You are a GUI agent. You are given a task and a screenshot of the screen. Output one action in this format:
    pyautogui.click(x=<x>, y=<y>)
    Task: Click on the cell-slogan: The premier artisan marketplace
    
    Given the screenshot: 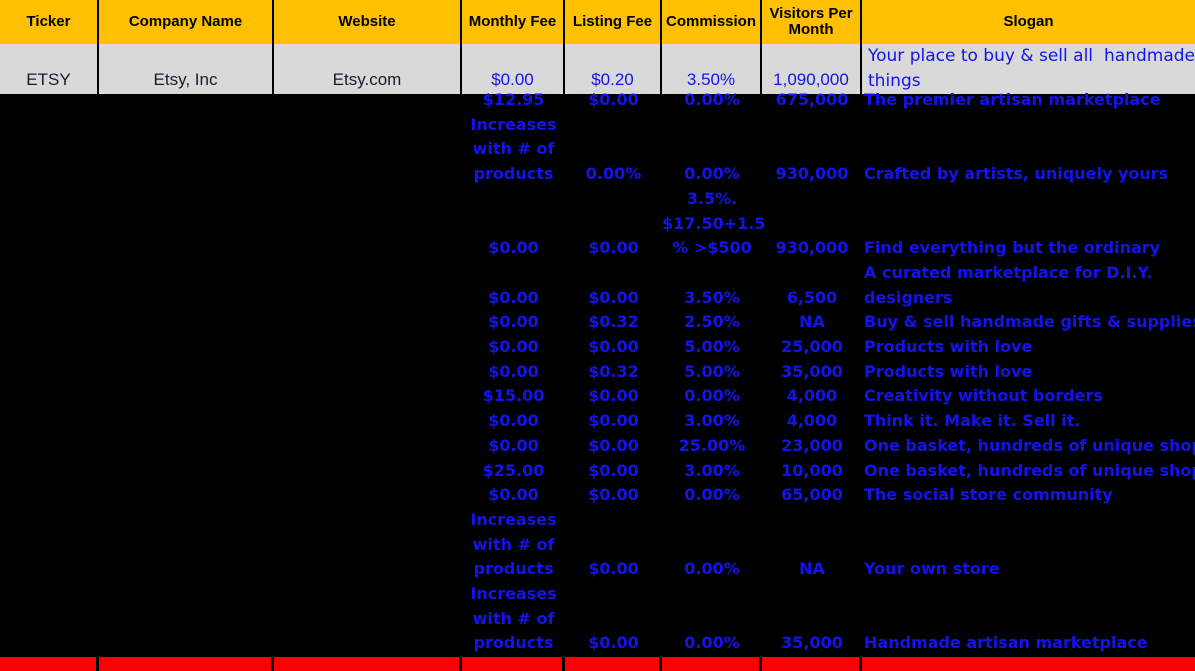 What is the action you would take?
    pyautogui.click(x=1028, y=100)
    